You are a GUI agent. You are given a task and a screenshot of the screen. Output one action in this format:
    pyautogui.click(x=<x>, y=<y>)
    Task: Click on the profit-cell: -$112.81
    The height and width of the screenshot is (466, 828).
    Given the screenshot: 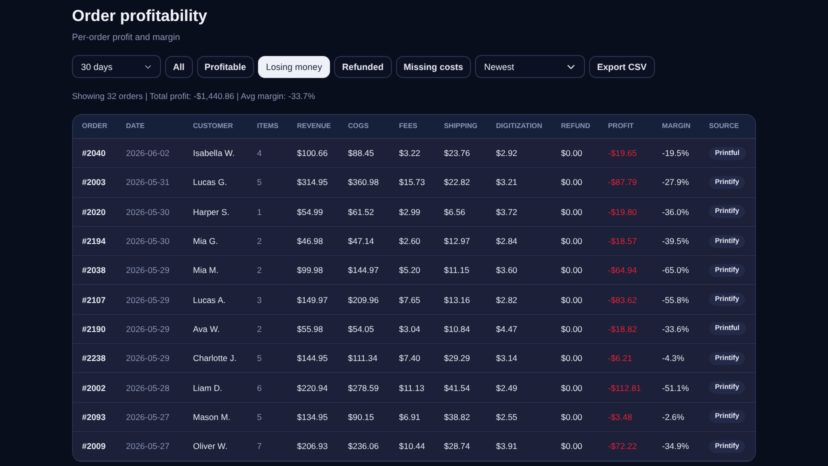 What is the action you would take?
    pyautogui.click(x=626, y=387)
    